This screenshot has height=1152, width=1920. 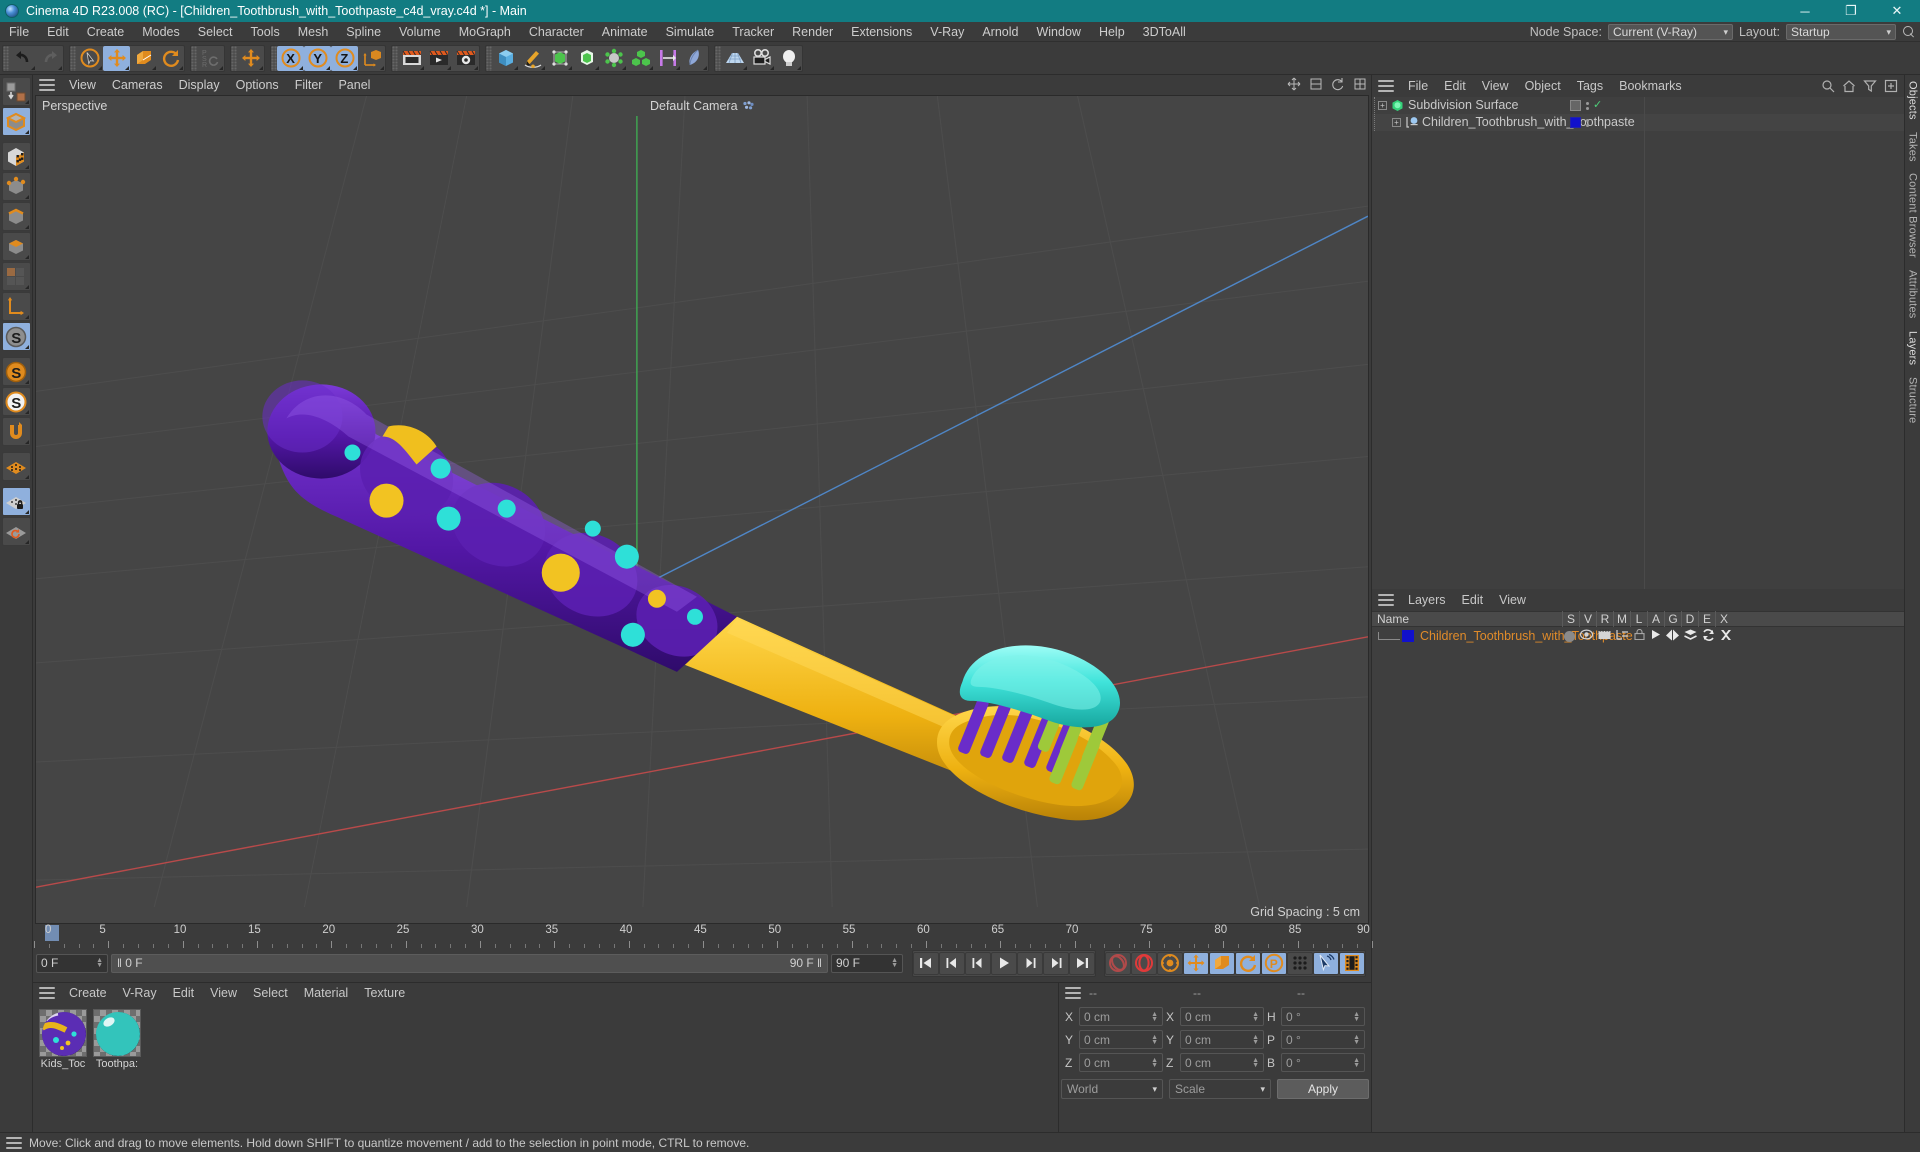 I want to click on step-back-button, so click(x=978, y=963).